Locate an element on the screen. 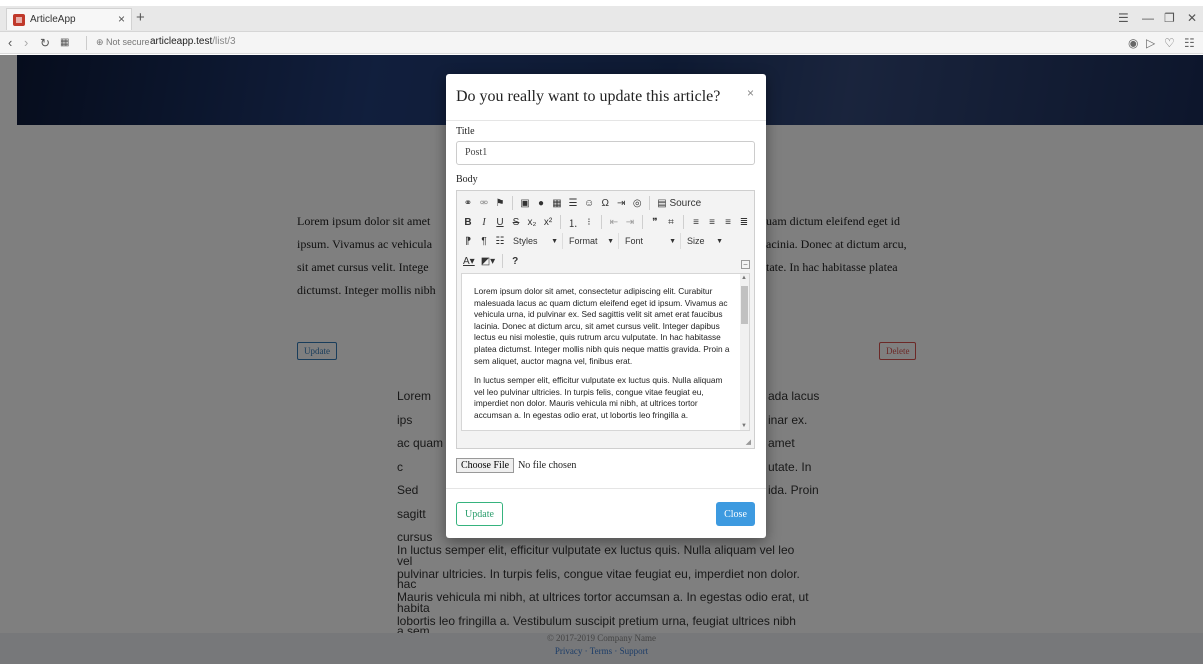 The height and width of the screenshot is (664, 1203). back-icon: ‹ is located at coordinates (10, 42).